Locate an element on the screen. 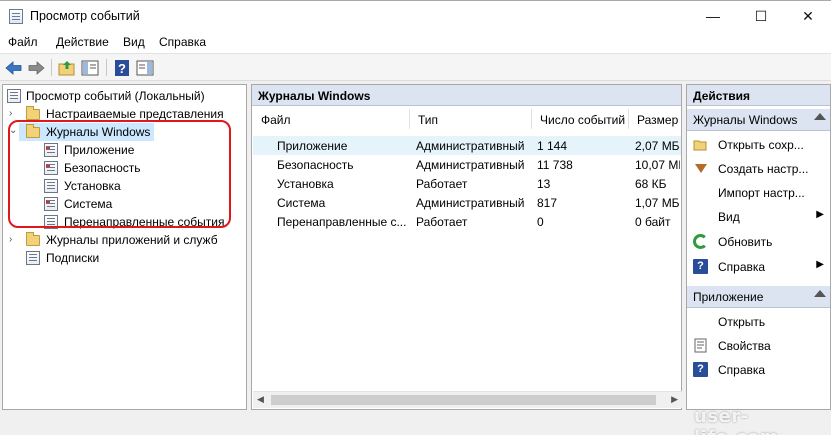 This screenshot has height=435, width=831. toolbar: ? is located at coordinates (415, 67).